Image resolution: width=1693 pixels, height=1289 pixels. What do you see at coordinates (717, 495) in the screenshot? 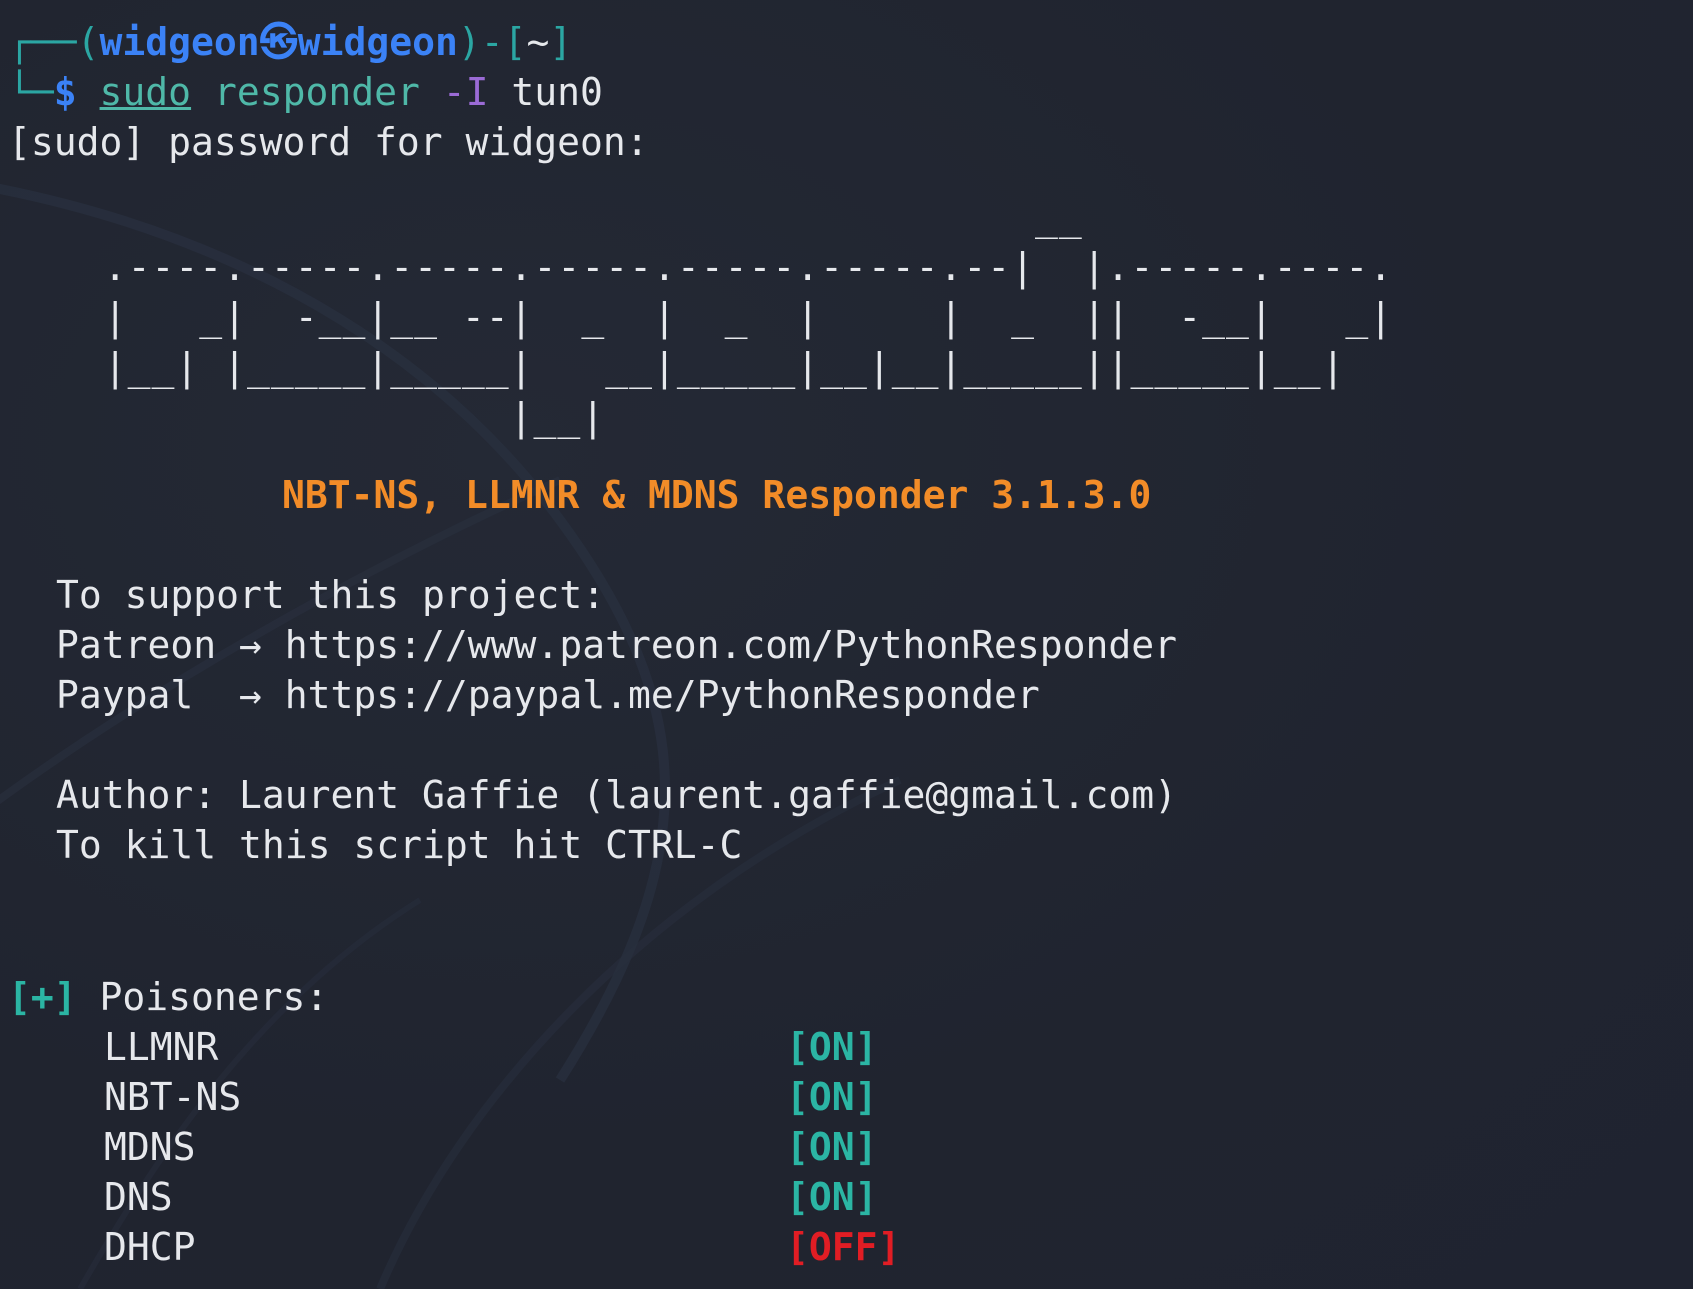
I see `banner-title: NBT-NS, LLMNR & MDNS Responder 3.1.3.0` at bounding box center [717, 495].